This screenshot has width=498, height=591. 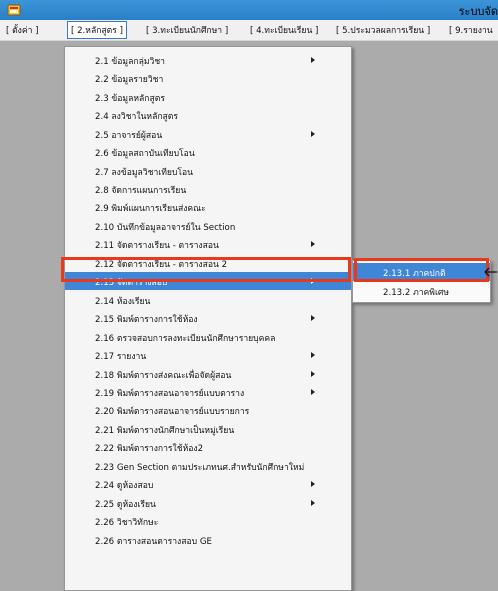 I want to click on title-bar: ระบบจัด, so click(x=249, y=10).